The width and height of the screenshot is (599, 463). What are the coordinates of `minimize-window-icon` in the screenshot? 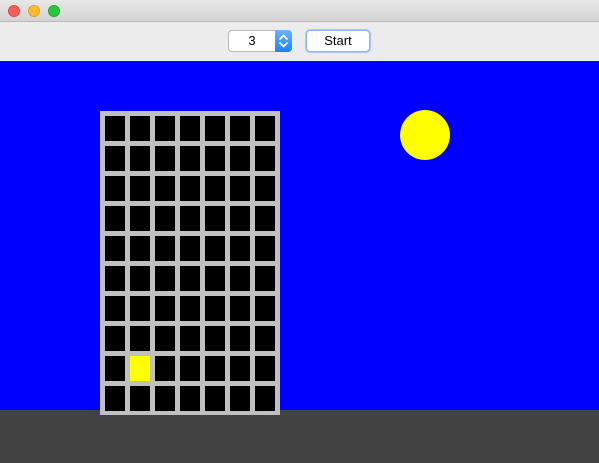 It's located at (34, 11).